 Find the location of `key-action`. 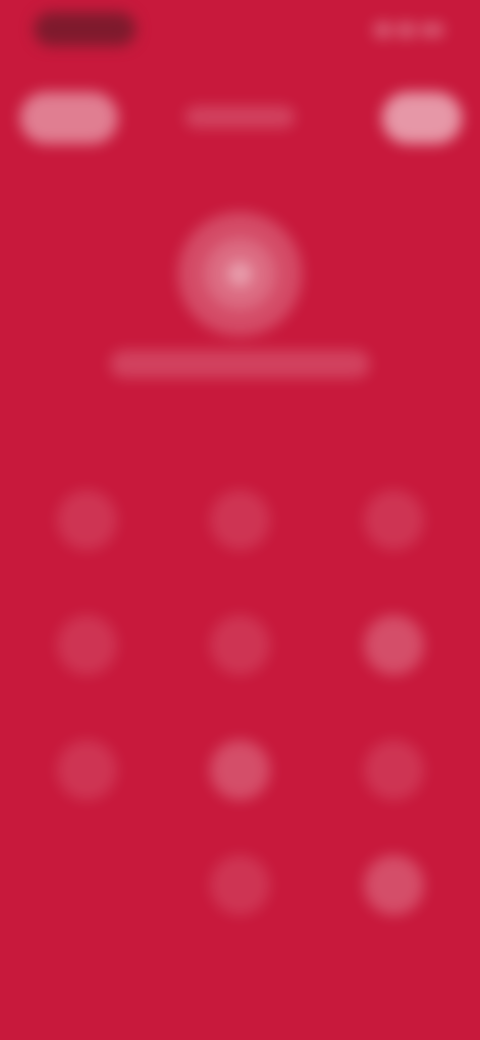

key-action is located at coordinates (394, 885).